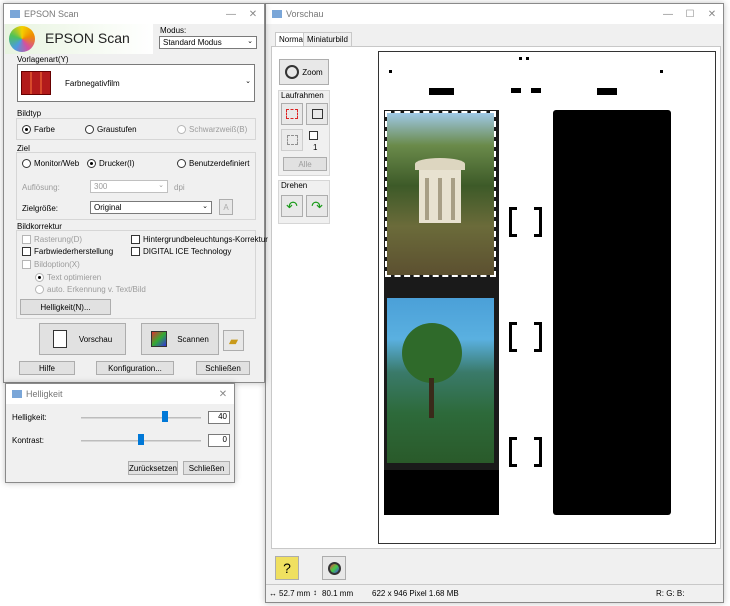 The width and height of the screenshot is (730, 606). Describe the element at coordinates (28, 440) in the screenshot. I see `kontrast-slider-label: Kontrast:` at that location.